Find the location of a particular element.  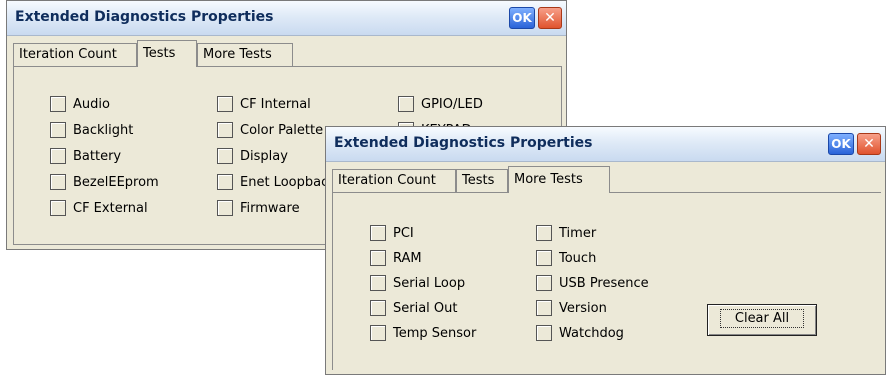

checkbox-label: USB Presence is located at coordinates (604, 283).